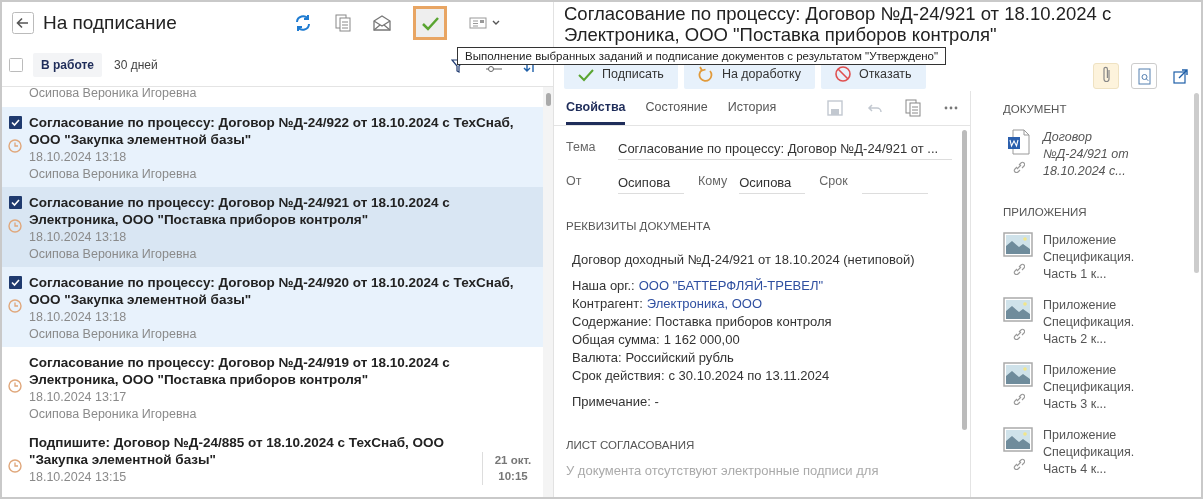 The height and width of the screenshot is (499, 1203). What do you see at coordinates (16, 65) in the screenshot?
I see `select-all-checkbox` at bounding box center [16, 65].